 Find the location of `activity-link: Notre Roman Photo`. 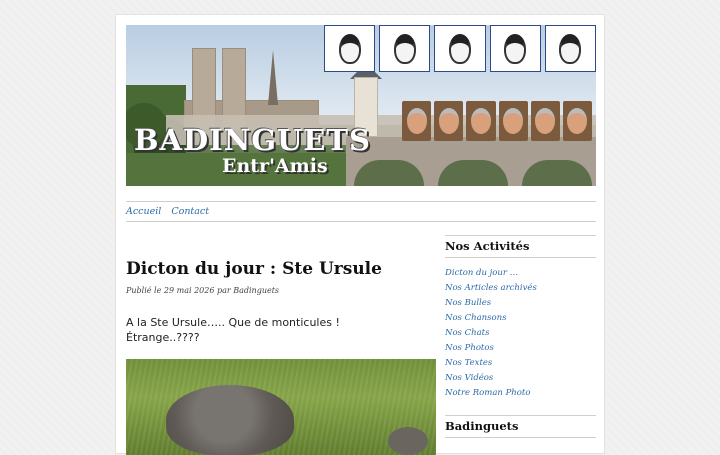

activity-link: Notre Roman Photo is located at coordinates (520, 395).